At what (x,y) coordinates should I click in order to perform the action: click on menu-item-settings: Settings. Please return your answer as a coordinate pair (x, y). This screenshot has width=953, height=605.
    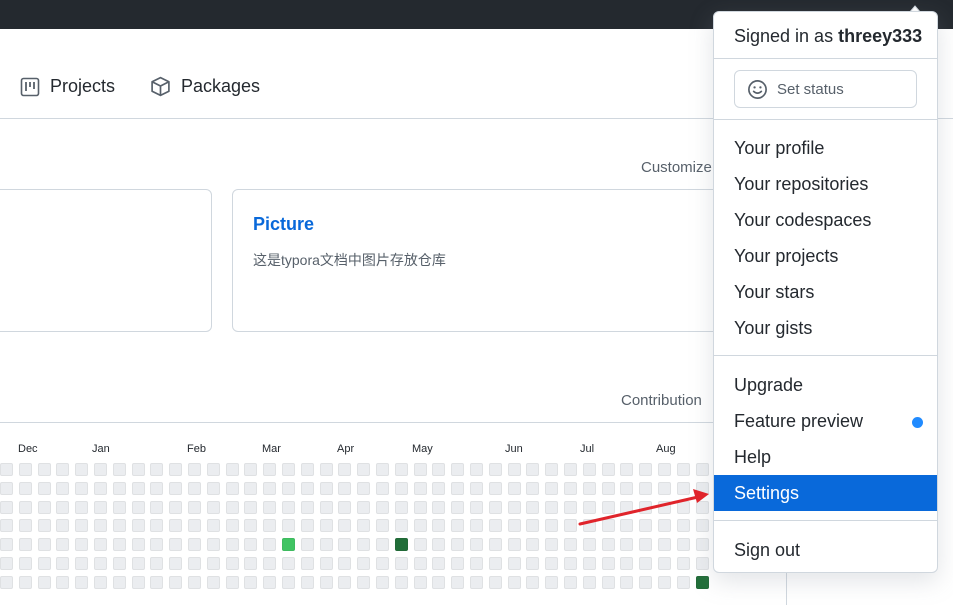
    Looking at the image, I should click on (825, 493).